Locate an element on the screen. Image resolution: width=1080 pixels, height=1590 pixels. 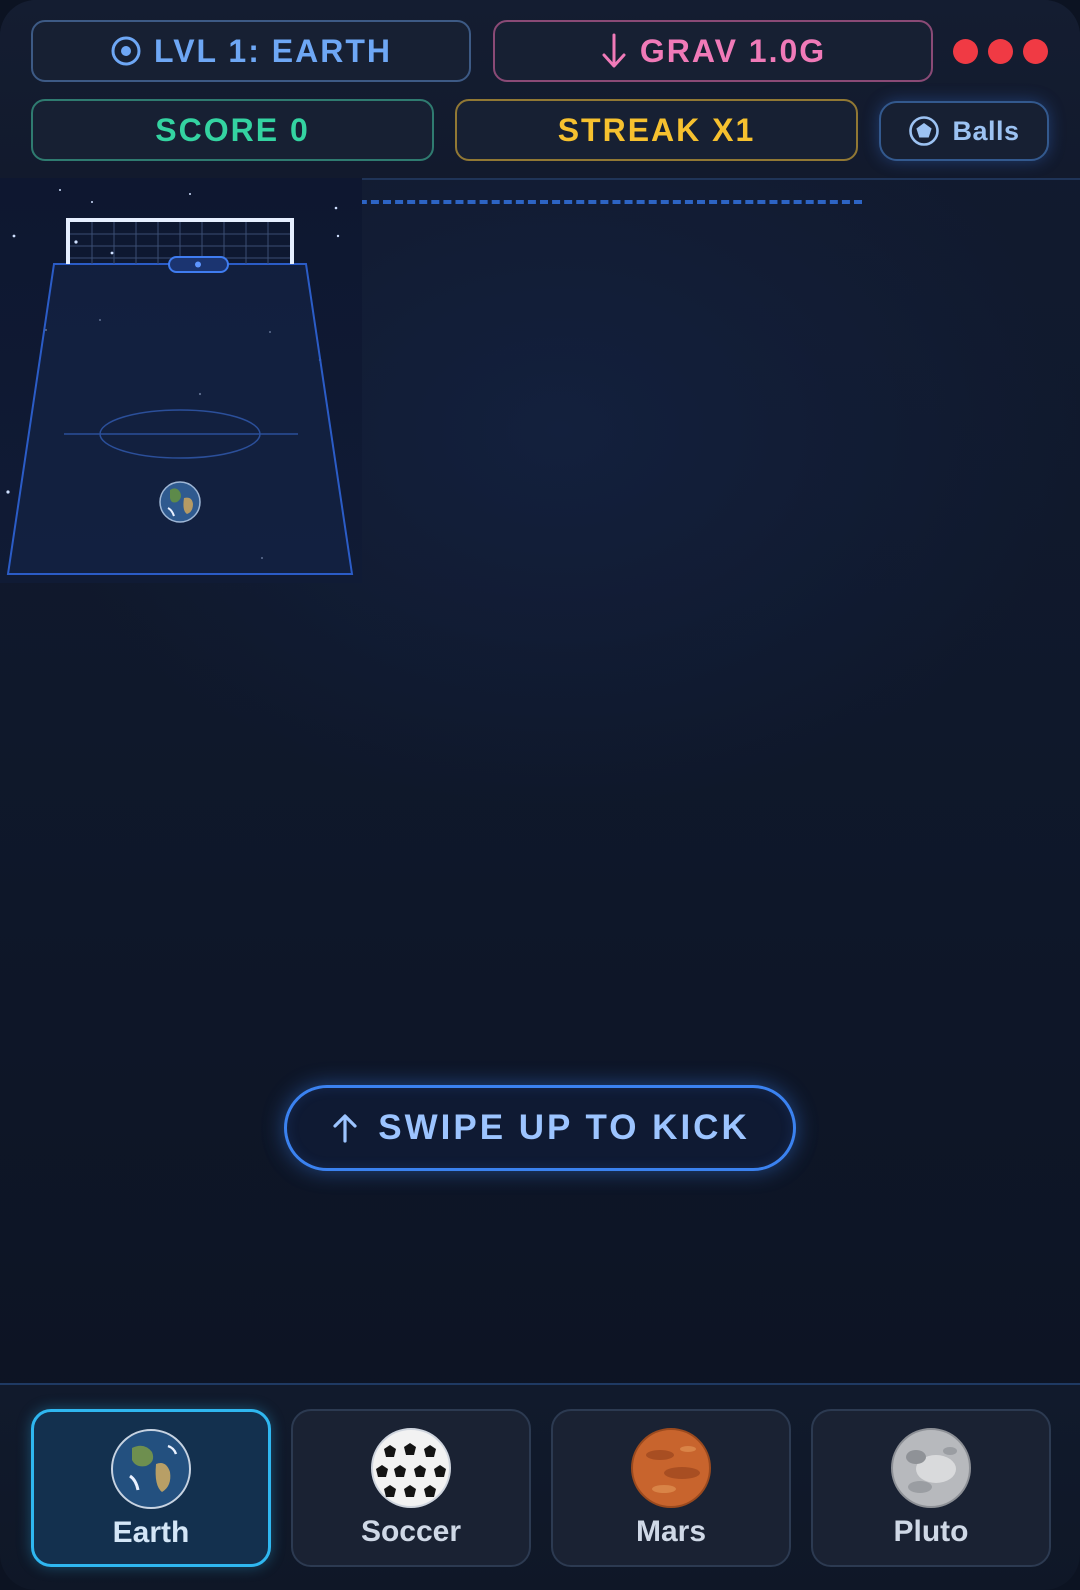
ball-selector-bar: Earth Soccer Mars Pluto is located at coordinates (540, 1486).